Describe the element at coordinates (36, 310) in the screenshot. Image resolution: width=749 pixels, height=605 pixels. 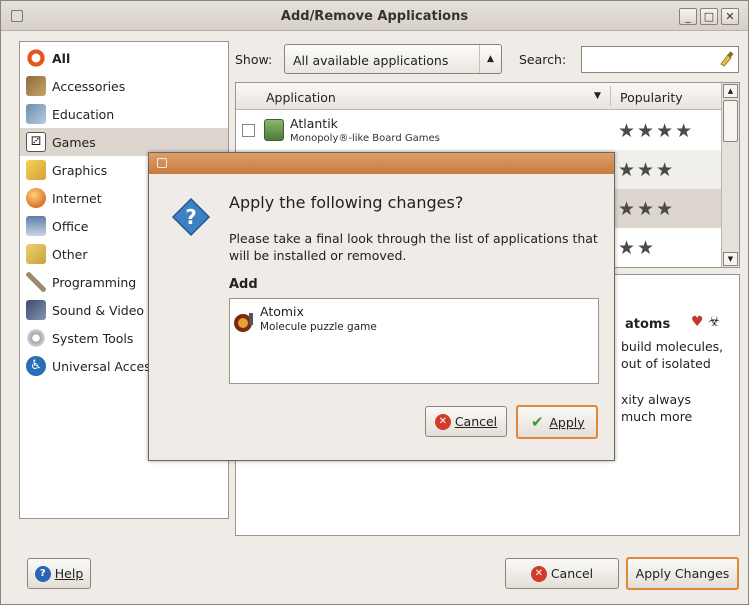
I see `sound-video-icon` at that location.